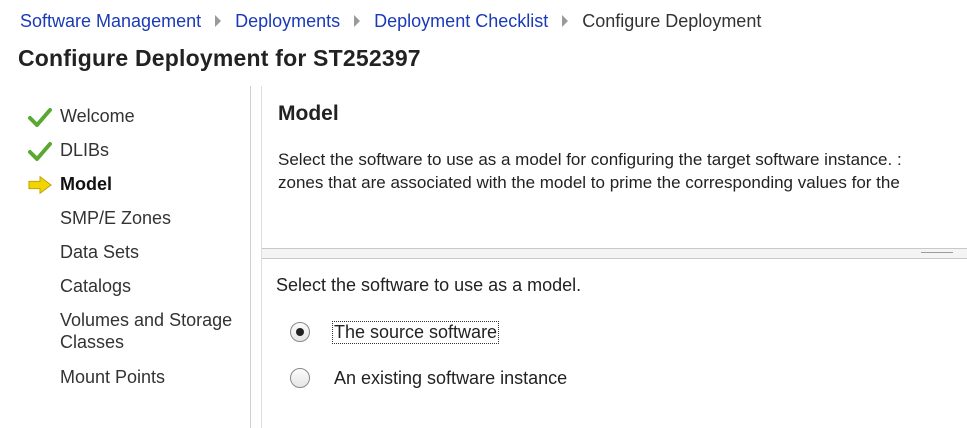 The image size is (967, 428). What do you see at coordinates (110, 21) in the screenshot?
I see `breadcrumb-link-software-management: Software Management` at bounding box center [110, 21].